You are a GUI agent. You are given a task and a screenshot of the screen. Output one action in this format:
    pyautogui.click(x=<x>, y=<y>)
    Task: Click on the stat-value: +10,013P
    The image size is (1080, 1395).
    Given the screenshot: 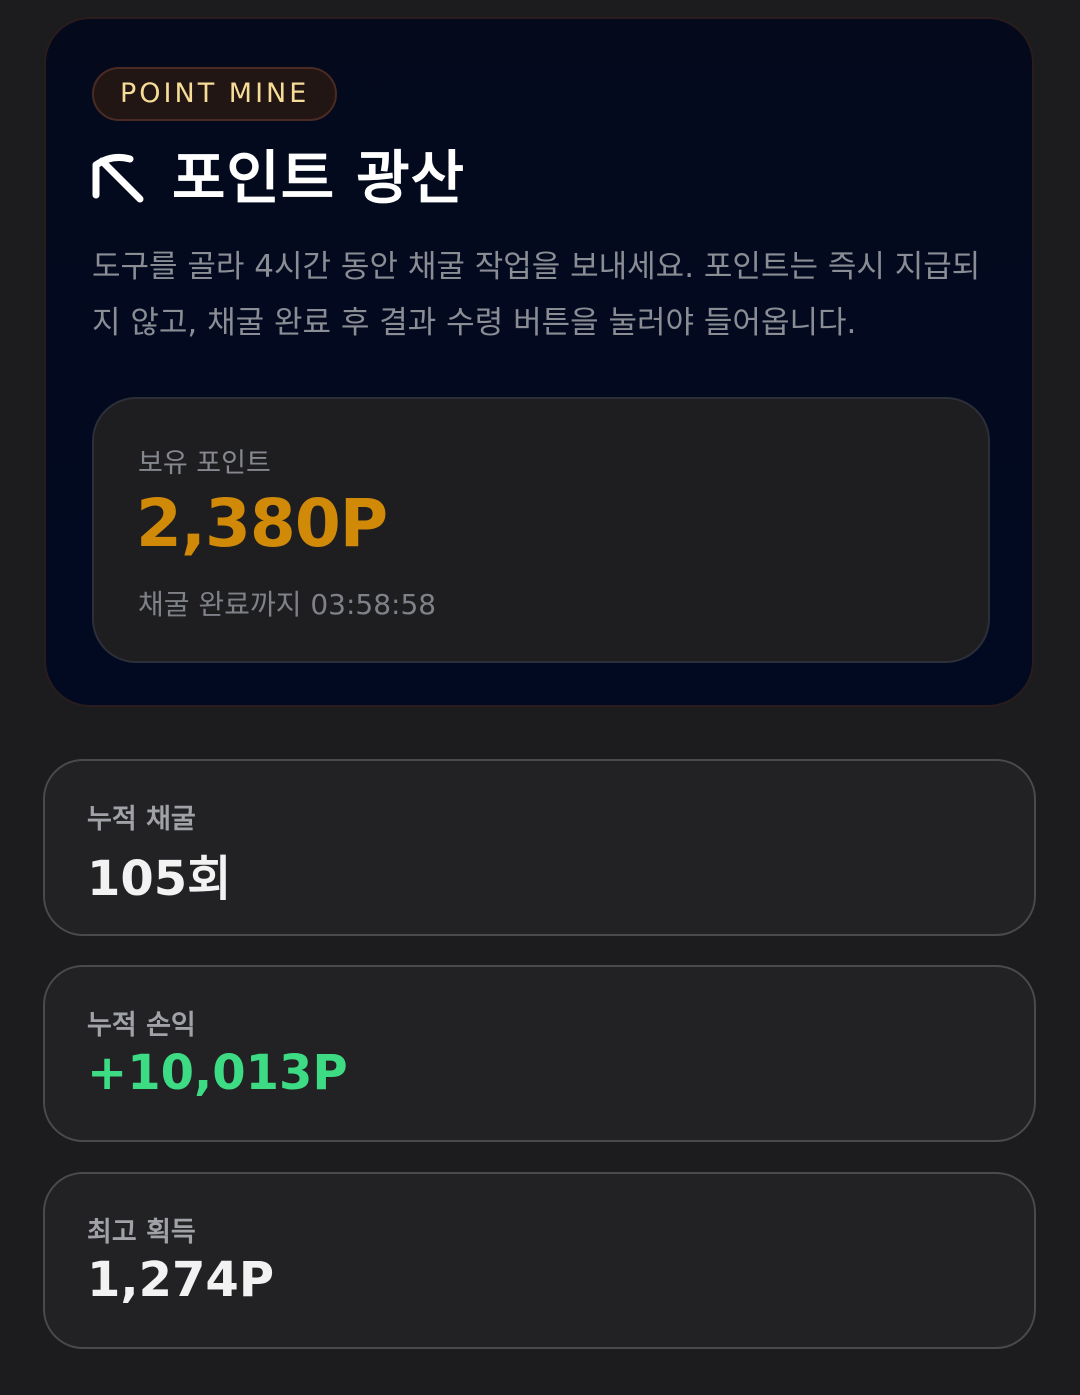 What is the action you would take?
    pyautogui.click(x=217, y=1073)
    